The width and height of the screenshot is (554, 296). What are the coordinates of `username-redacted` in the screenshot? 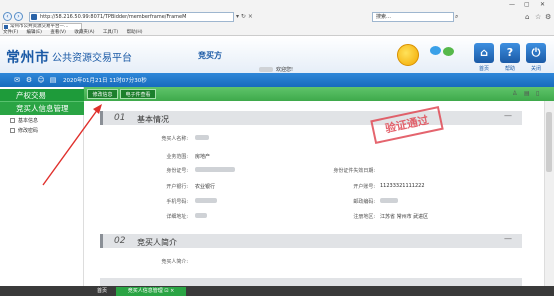 It's located at (266, 69).